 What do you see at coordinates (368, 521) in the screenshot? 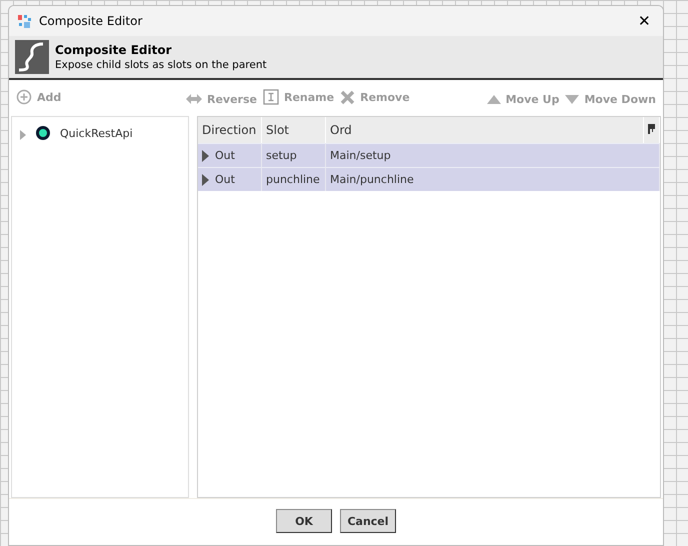
I see `cancel-button: Cancel` at bounding box center [368, 521].